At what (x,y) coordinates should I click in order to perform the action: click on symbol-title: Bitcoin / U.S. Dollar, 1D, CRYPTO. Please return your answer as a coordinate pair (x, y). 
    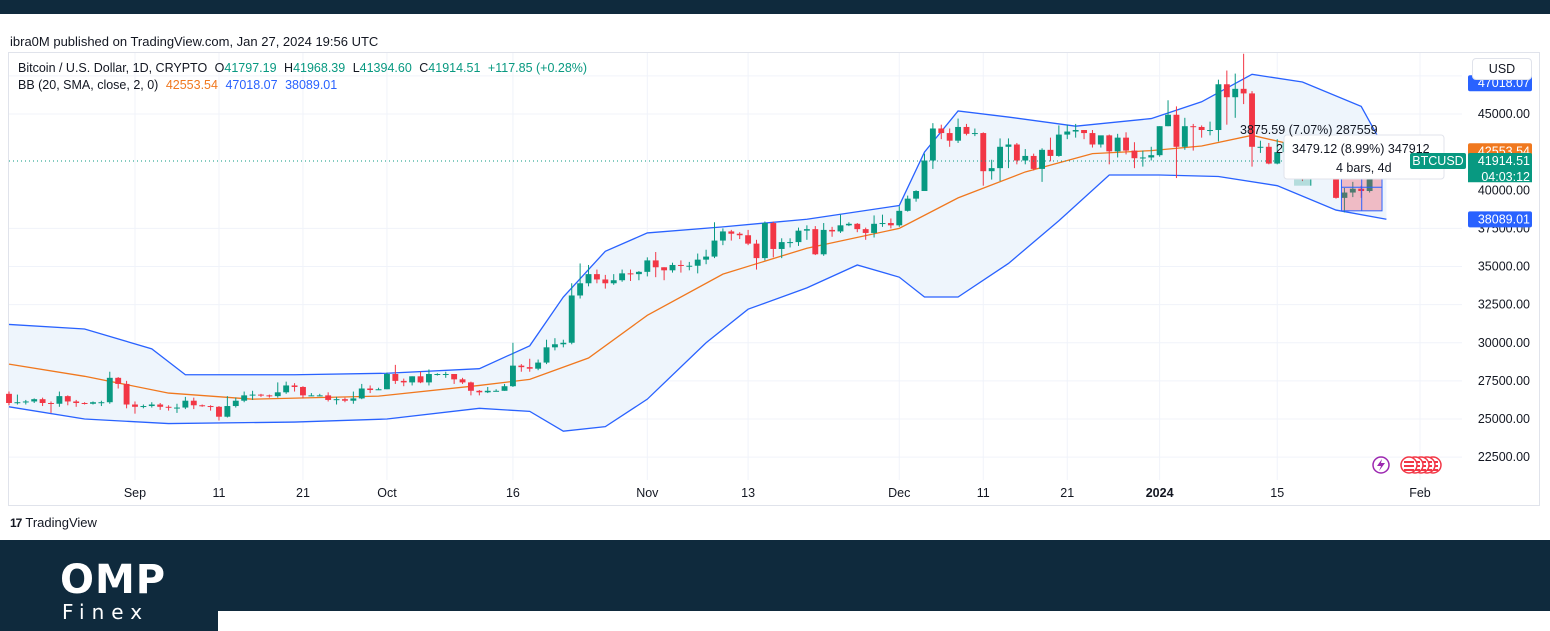
    Looking at the image, I should click on (112, 68).